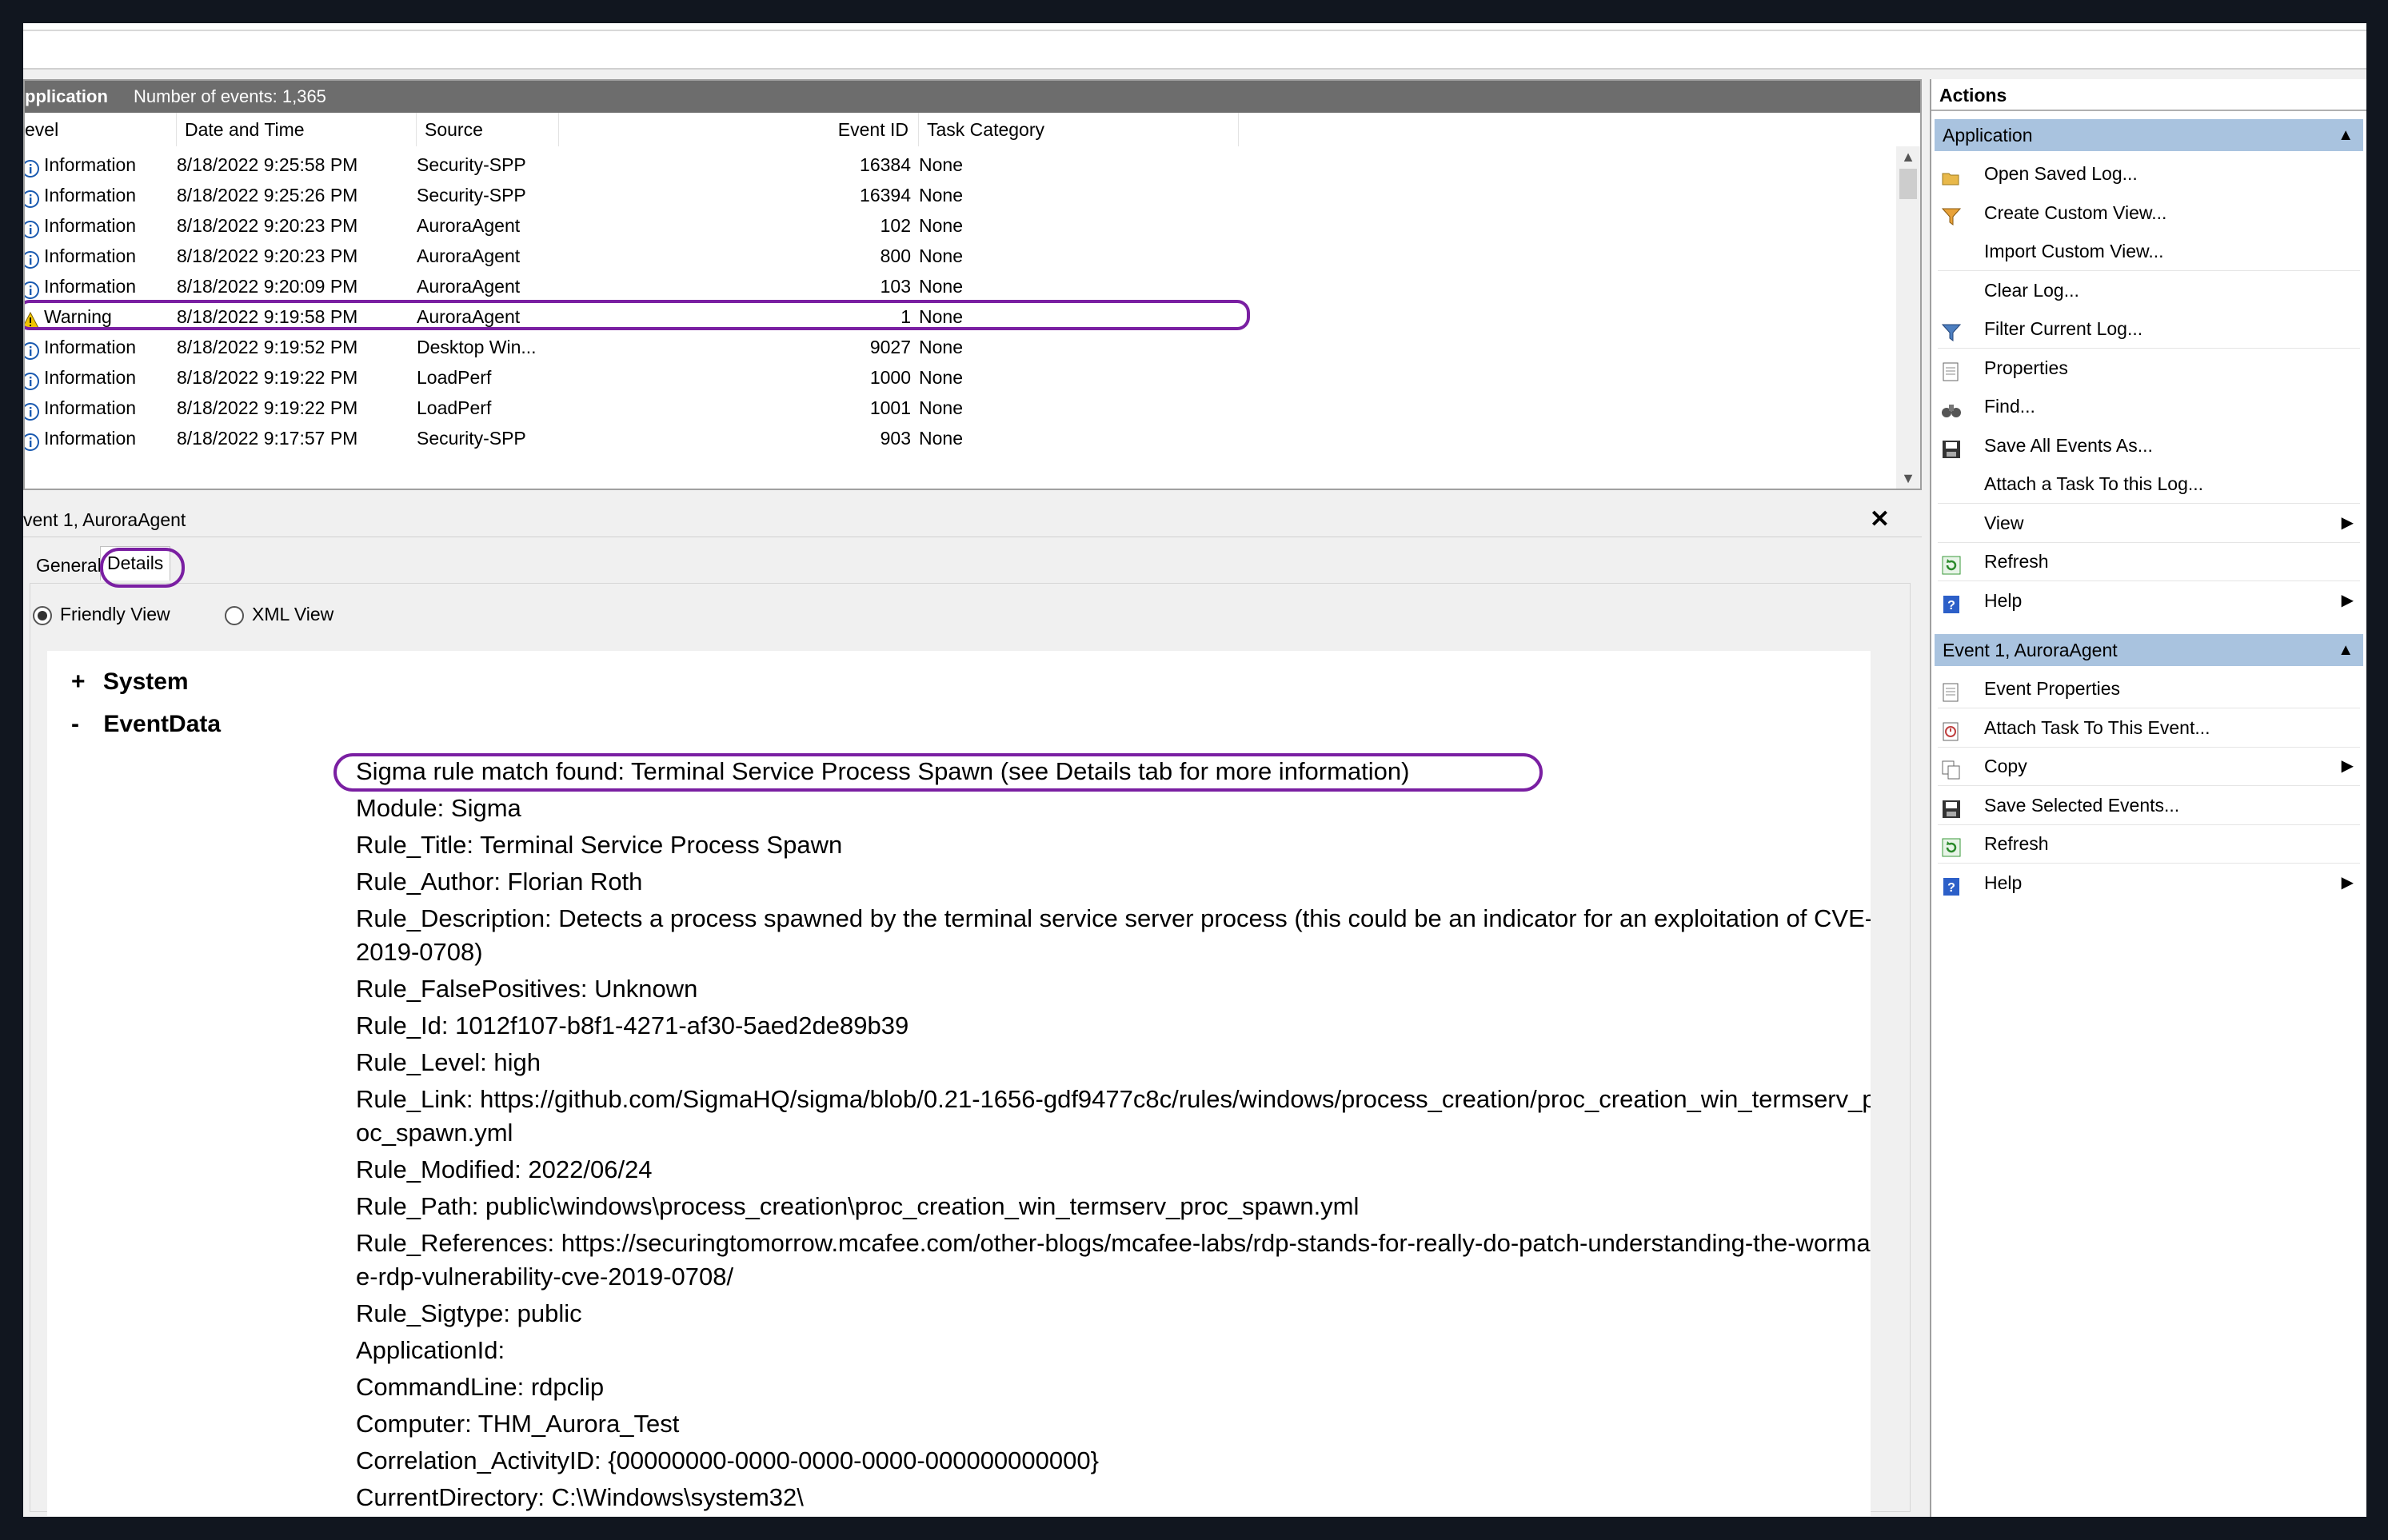 The width and height of the screenshot is (2388, 1540). Describe the element at coordinates (66, 96) in the screenshot. I see `log-title: pplication` at that location.